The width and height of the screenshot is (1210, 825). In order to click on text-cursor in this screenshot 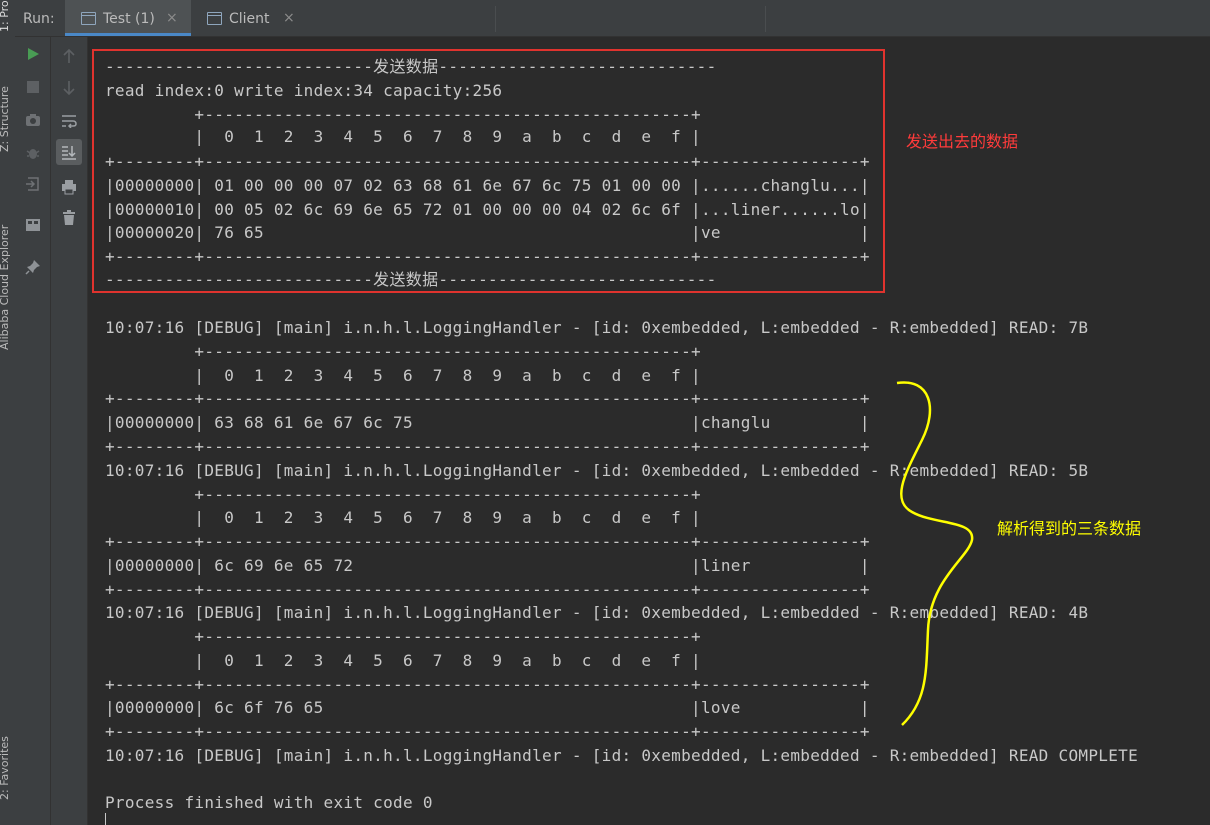, I will do `click(105, 819)`.